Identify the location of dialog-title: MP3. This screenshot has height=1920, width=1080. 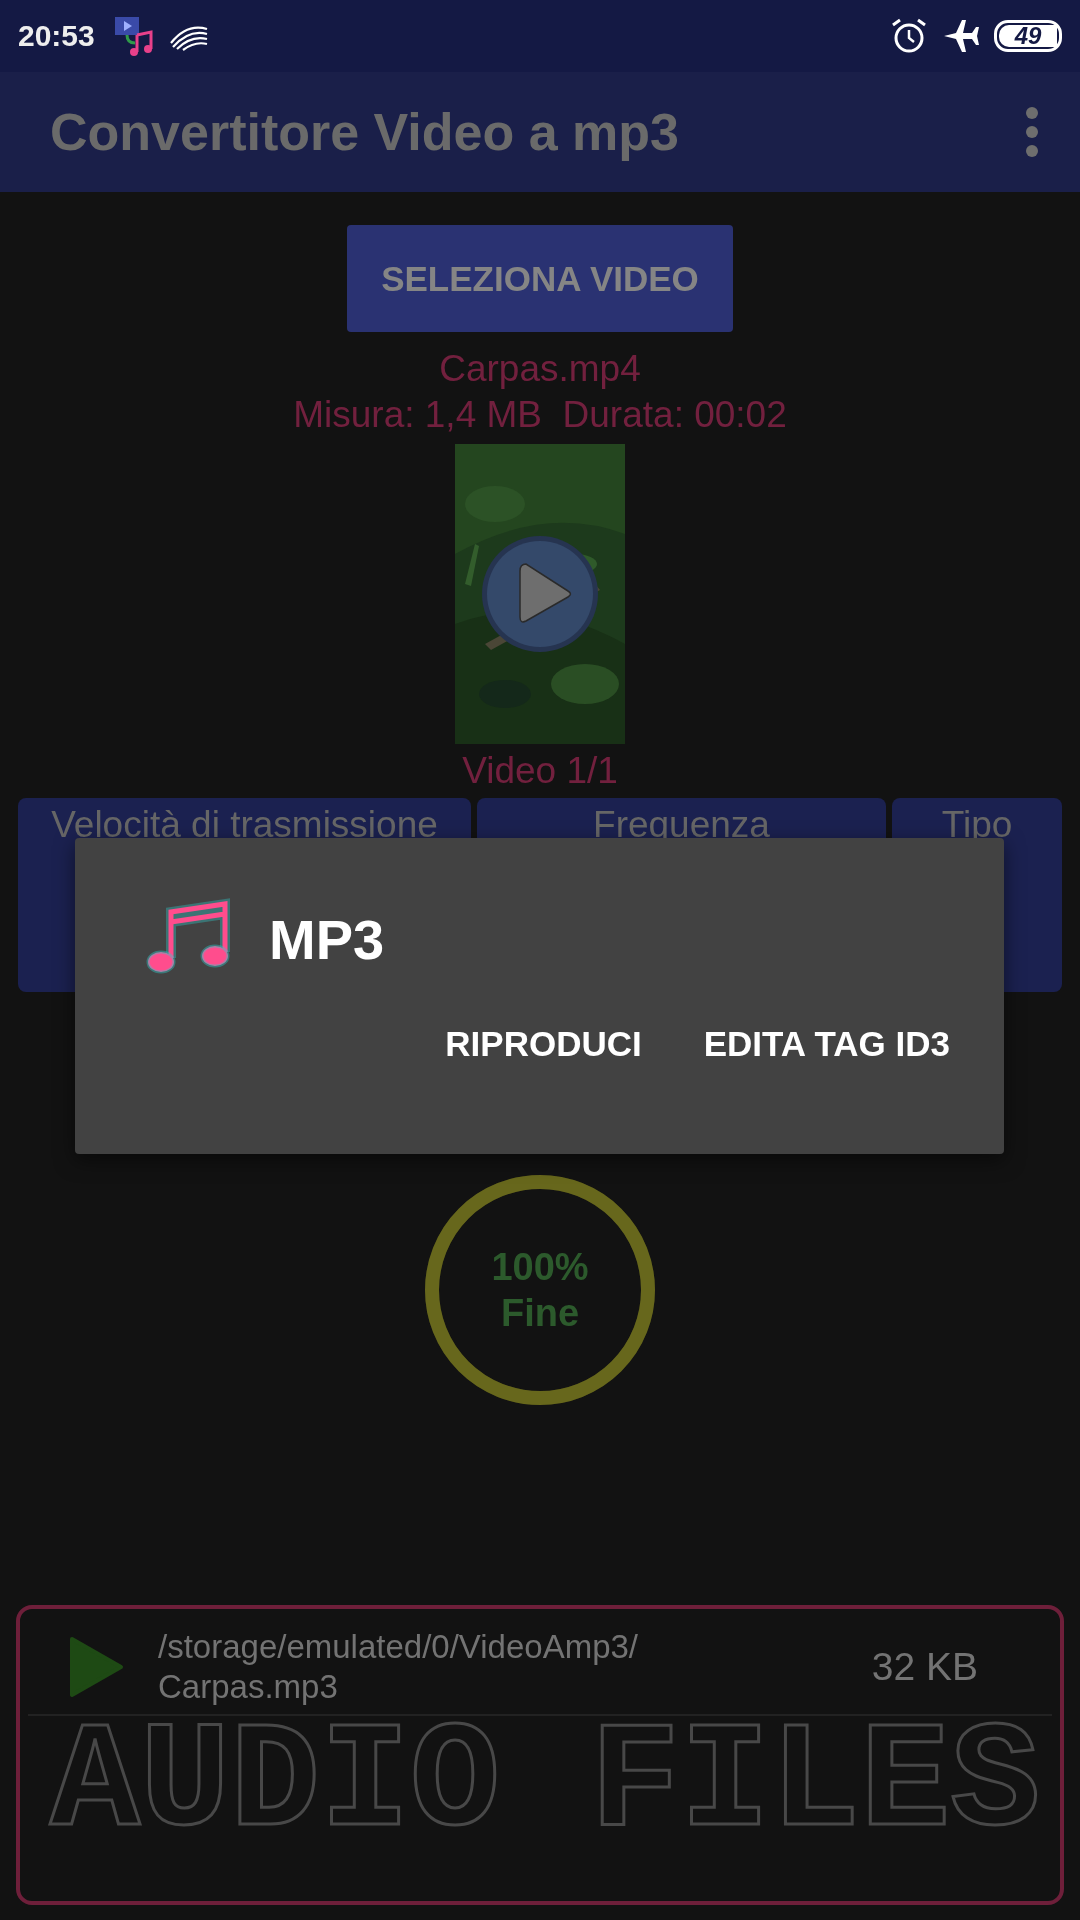
(327, 939).